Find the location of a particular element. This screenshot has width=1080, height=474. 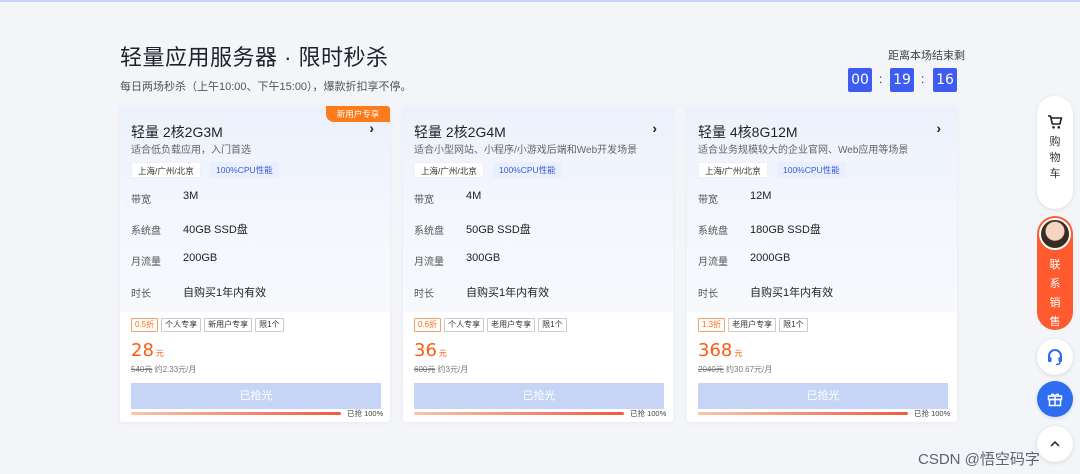

monthly-price: 约2.33元/月 is located at coordinates (175, 369).